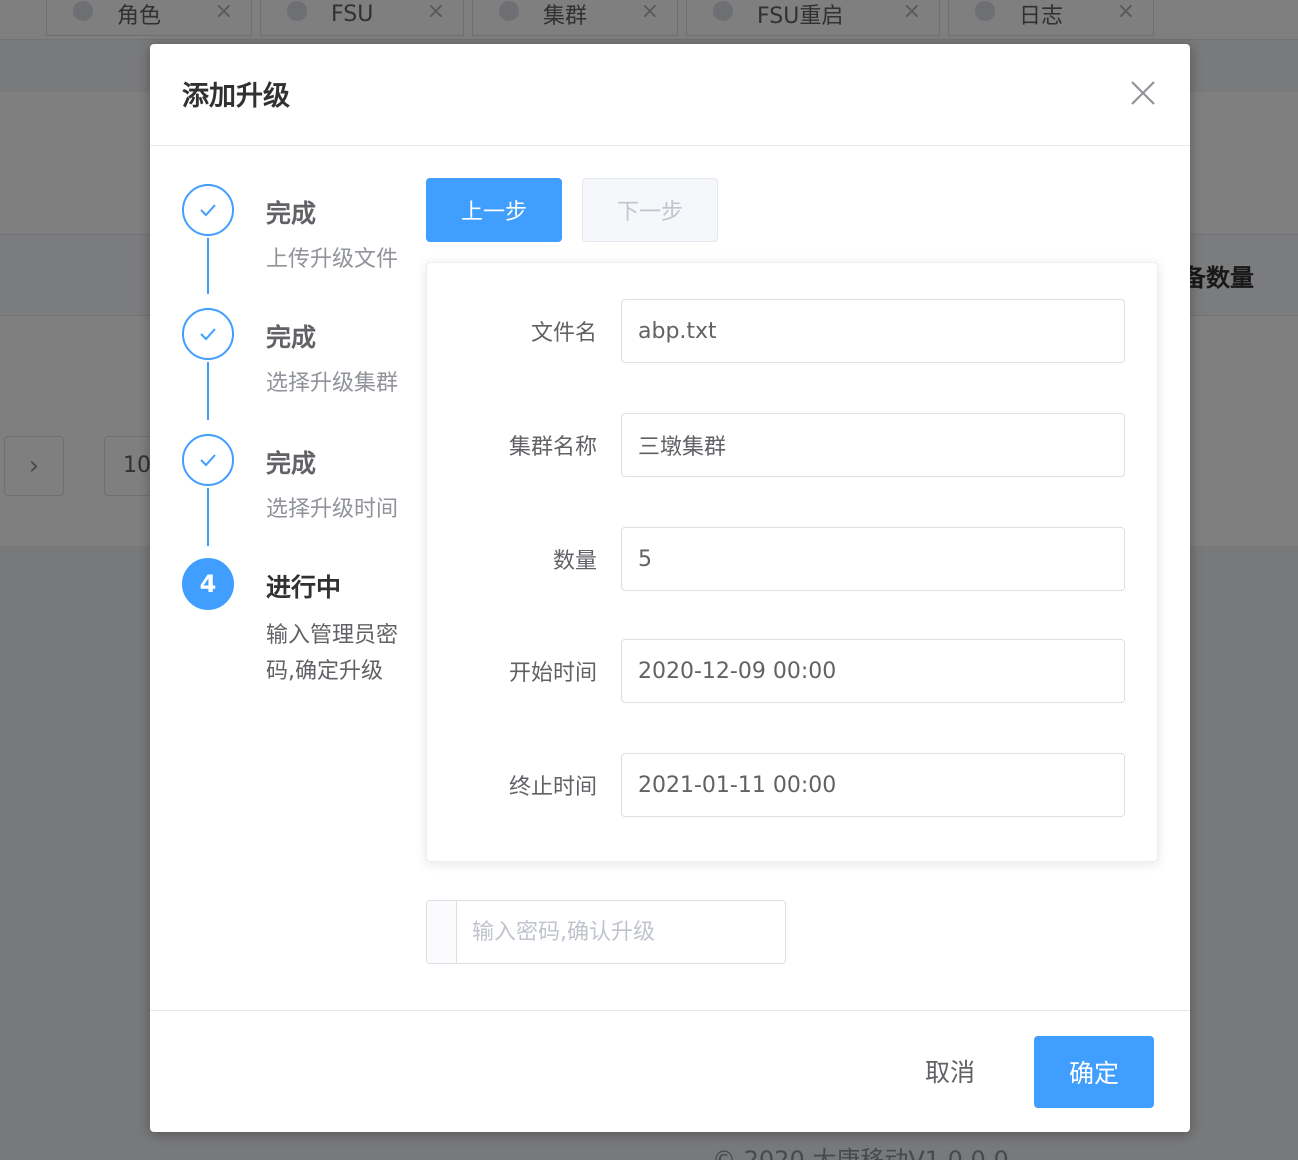 The image size is (1298, 1160). What do you see at coordinates (873, 445) in the screenshot?
I see `cluster-name-field` at bounding box center [873, 445].